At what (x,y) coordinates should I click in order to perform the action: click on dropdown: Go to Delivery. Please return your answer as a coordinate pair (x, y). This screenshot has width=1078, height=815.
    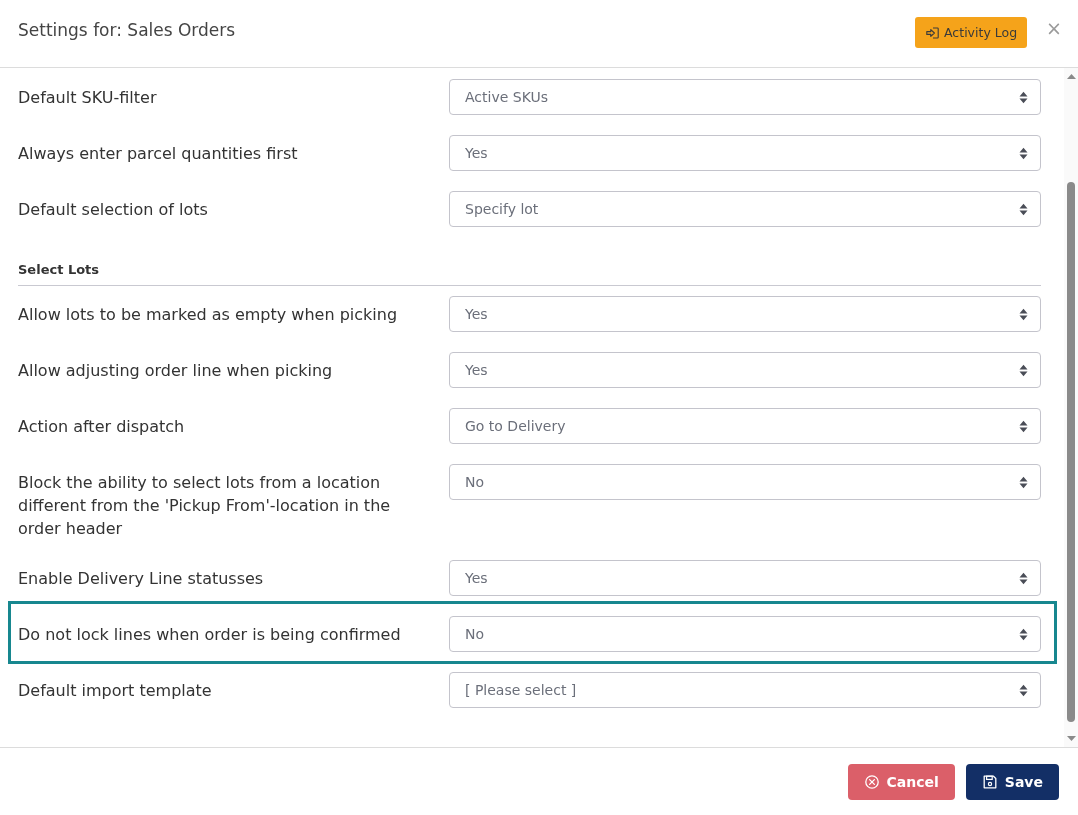
    Looking at the image, I should click on (745, 426).